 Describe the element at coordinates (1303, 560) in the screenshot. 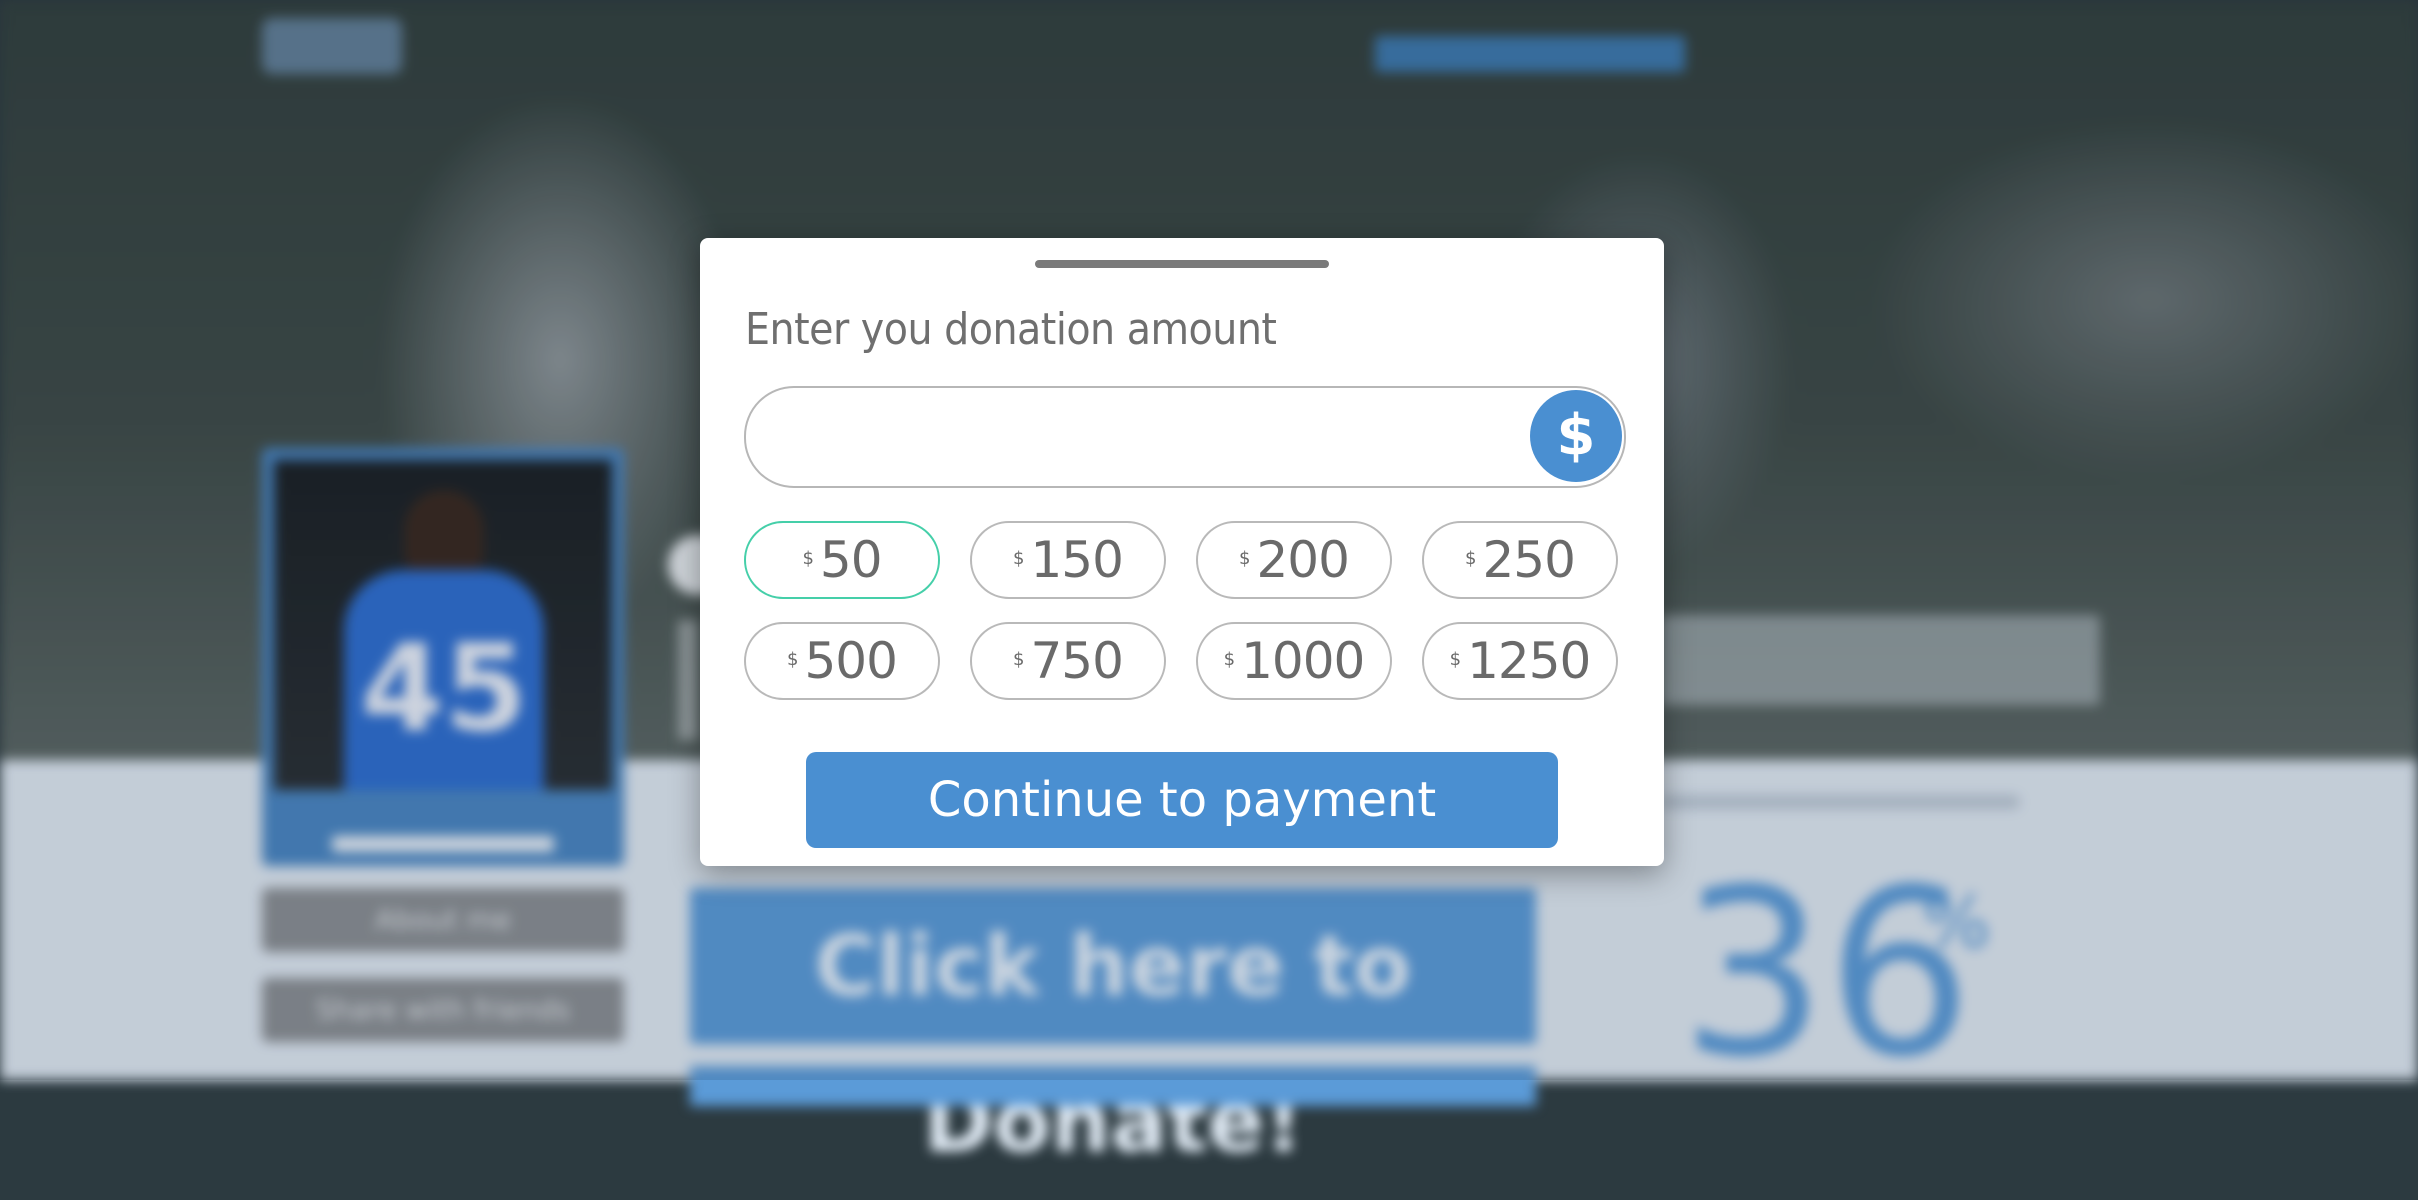

I see `preset-amount: 200` at that location.